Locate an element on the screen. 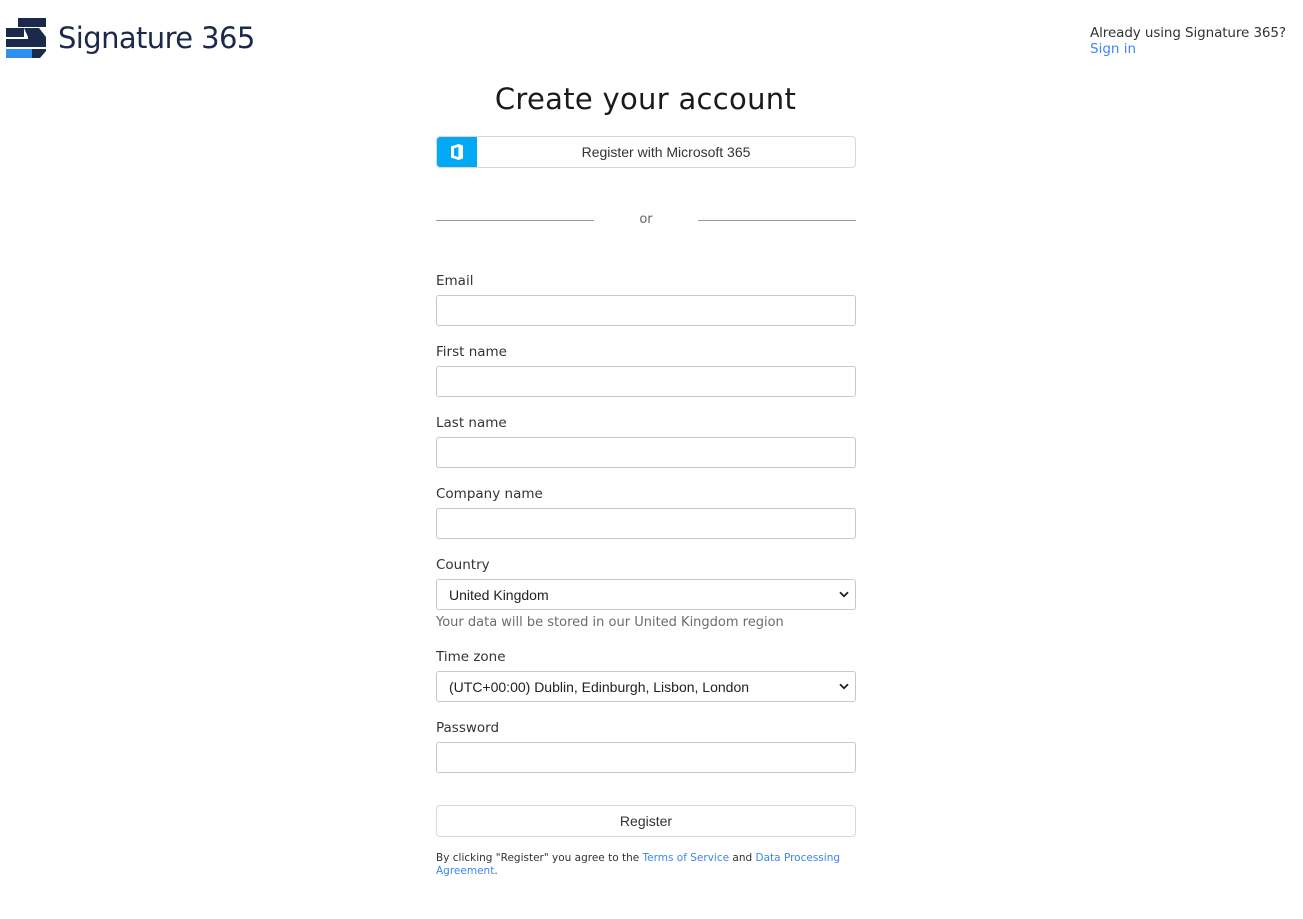 The height and width of the screenshot is (919, 1303). signature-365-logo-icon is located at coordinates (26, 37).